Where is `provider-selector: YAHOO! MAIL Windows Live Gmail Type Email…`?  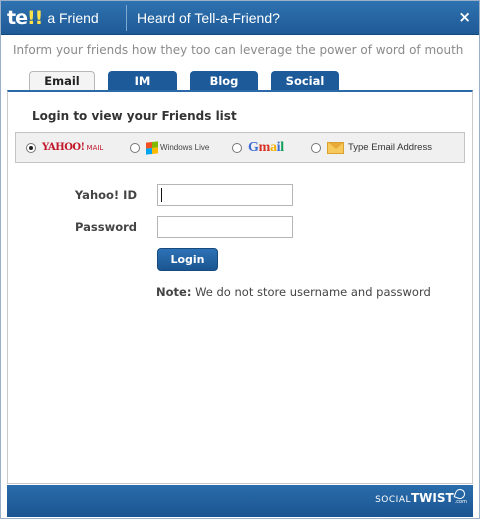 provider-selector: YAHOO! MAIL Windows Live Gmail Type Email… is located at coordinates (240, 147).